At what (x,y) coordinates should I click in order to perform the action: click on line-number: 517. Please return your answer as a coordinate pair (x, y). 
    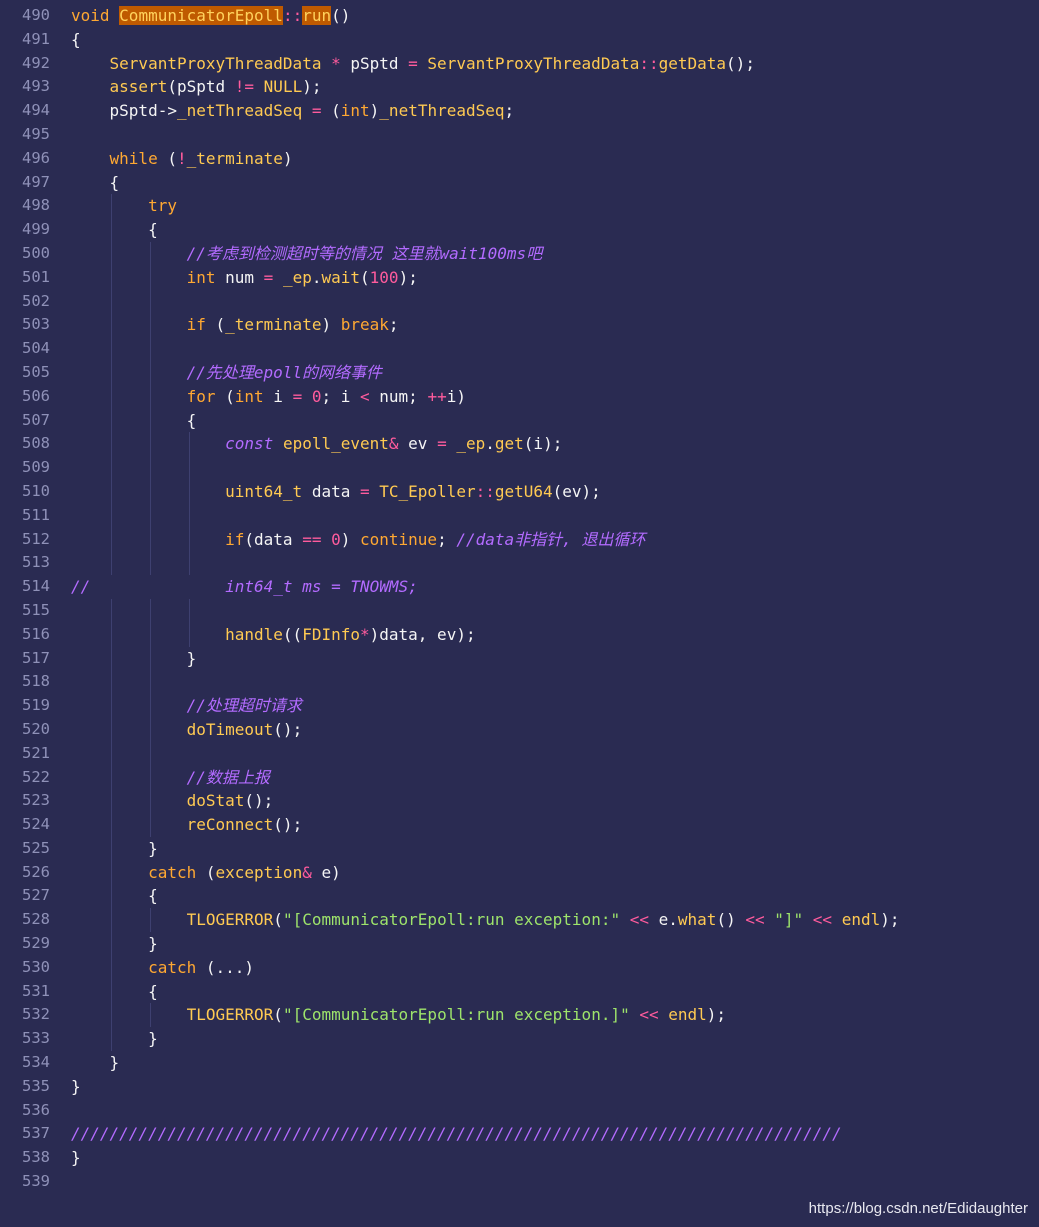
    Looking at the image, I should click on (36, 657).